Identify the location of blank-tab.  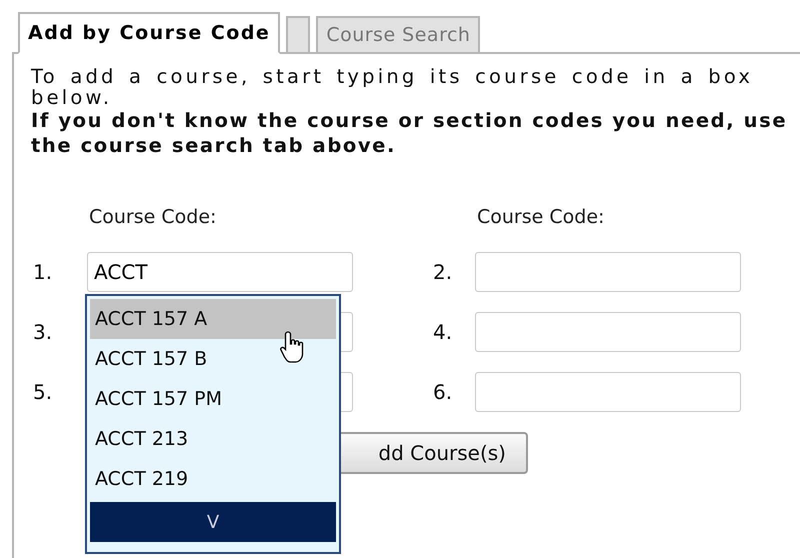
(298, 34).